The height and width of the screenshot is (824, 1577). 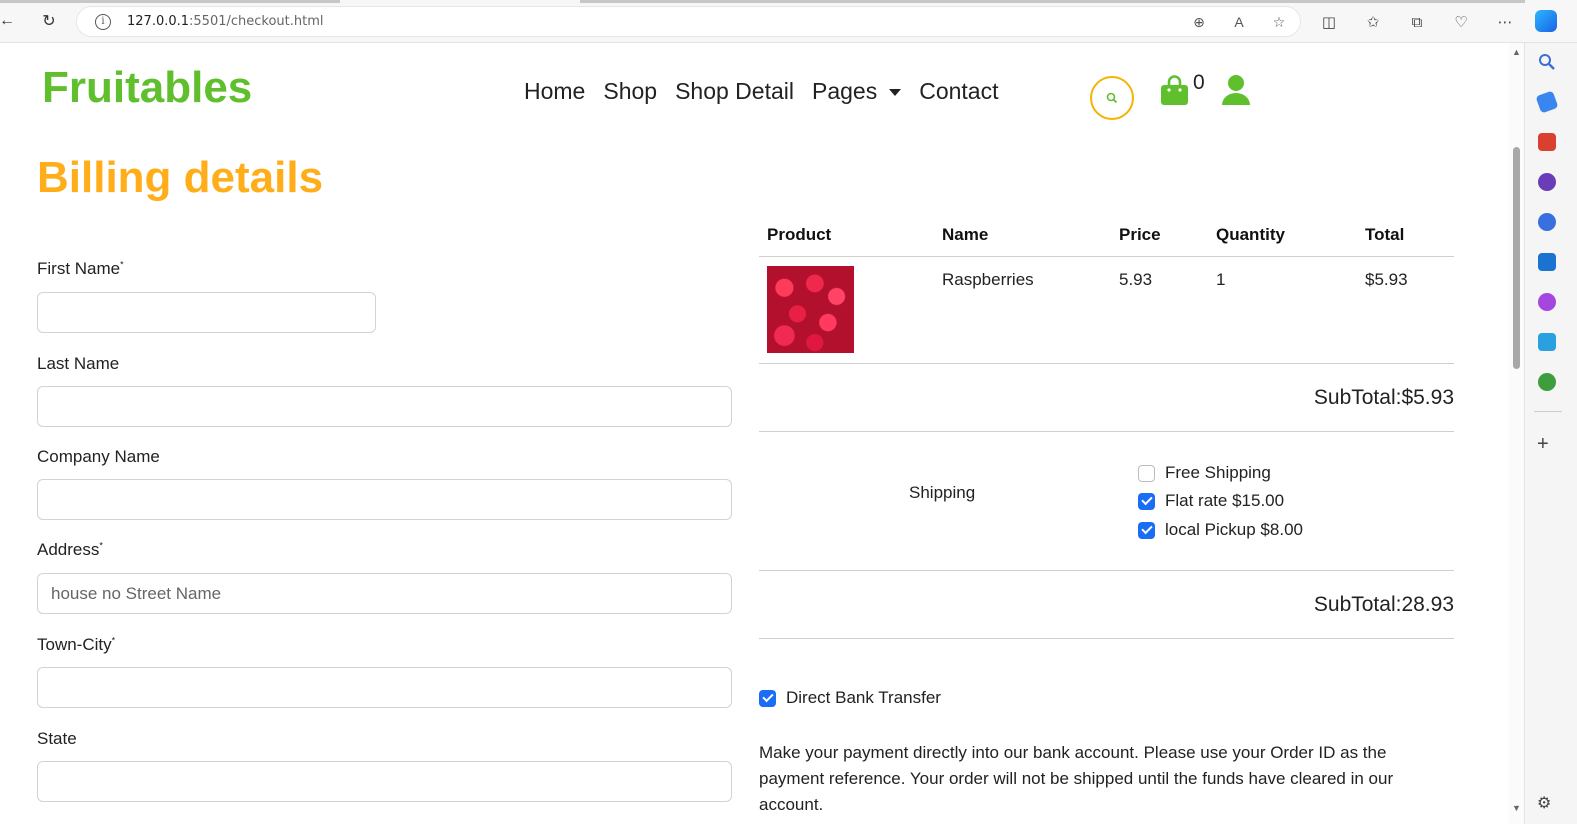 What do you see at coordinates (630, 91) in the screenshot?
I see `nav-shop: Shop` at bounding box center [630, 91].